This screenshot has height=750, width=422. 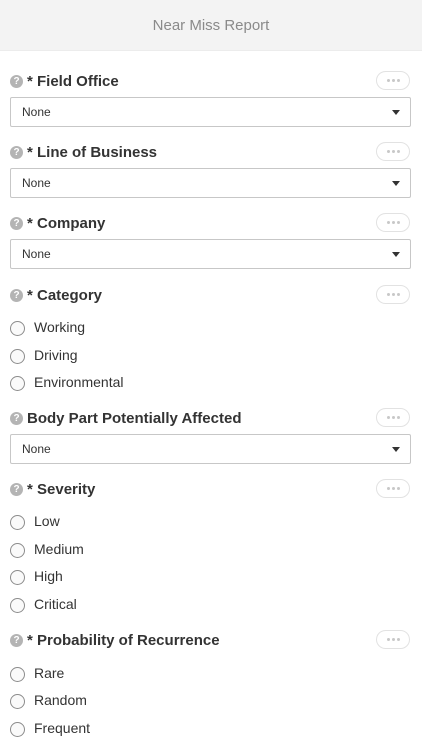 I want to click on radio-label: Driving, so click(x=56, y=355).